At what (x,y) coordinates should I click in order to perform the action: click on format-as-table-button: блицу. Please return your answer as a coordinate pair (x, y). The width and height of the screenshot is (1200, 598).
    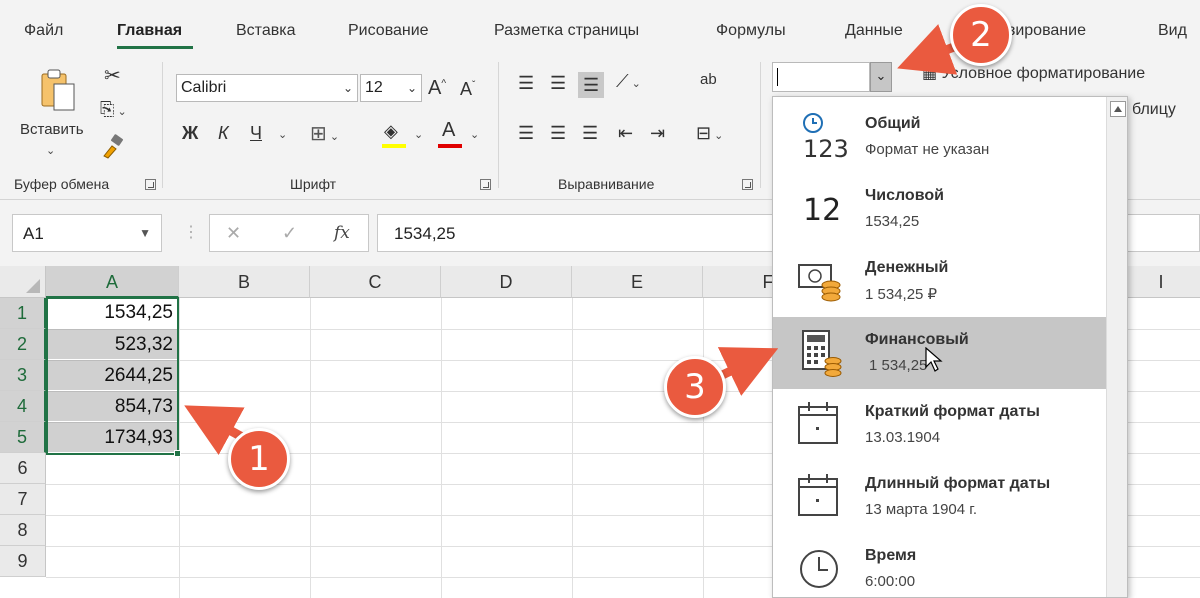
    Looking at the image, I should click on (1154, 110).